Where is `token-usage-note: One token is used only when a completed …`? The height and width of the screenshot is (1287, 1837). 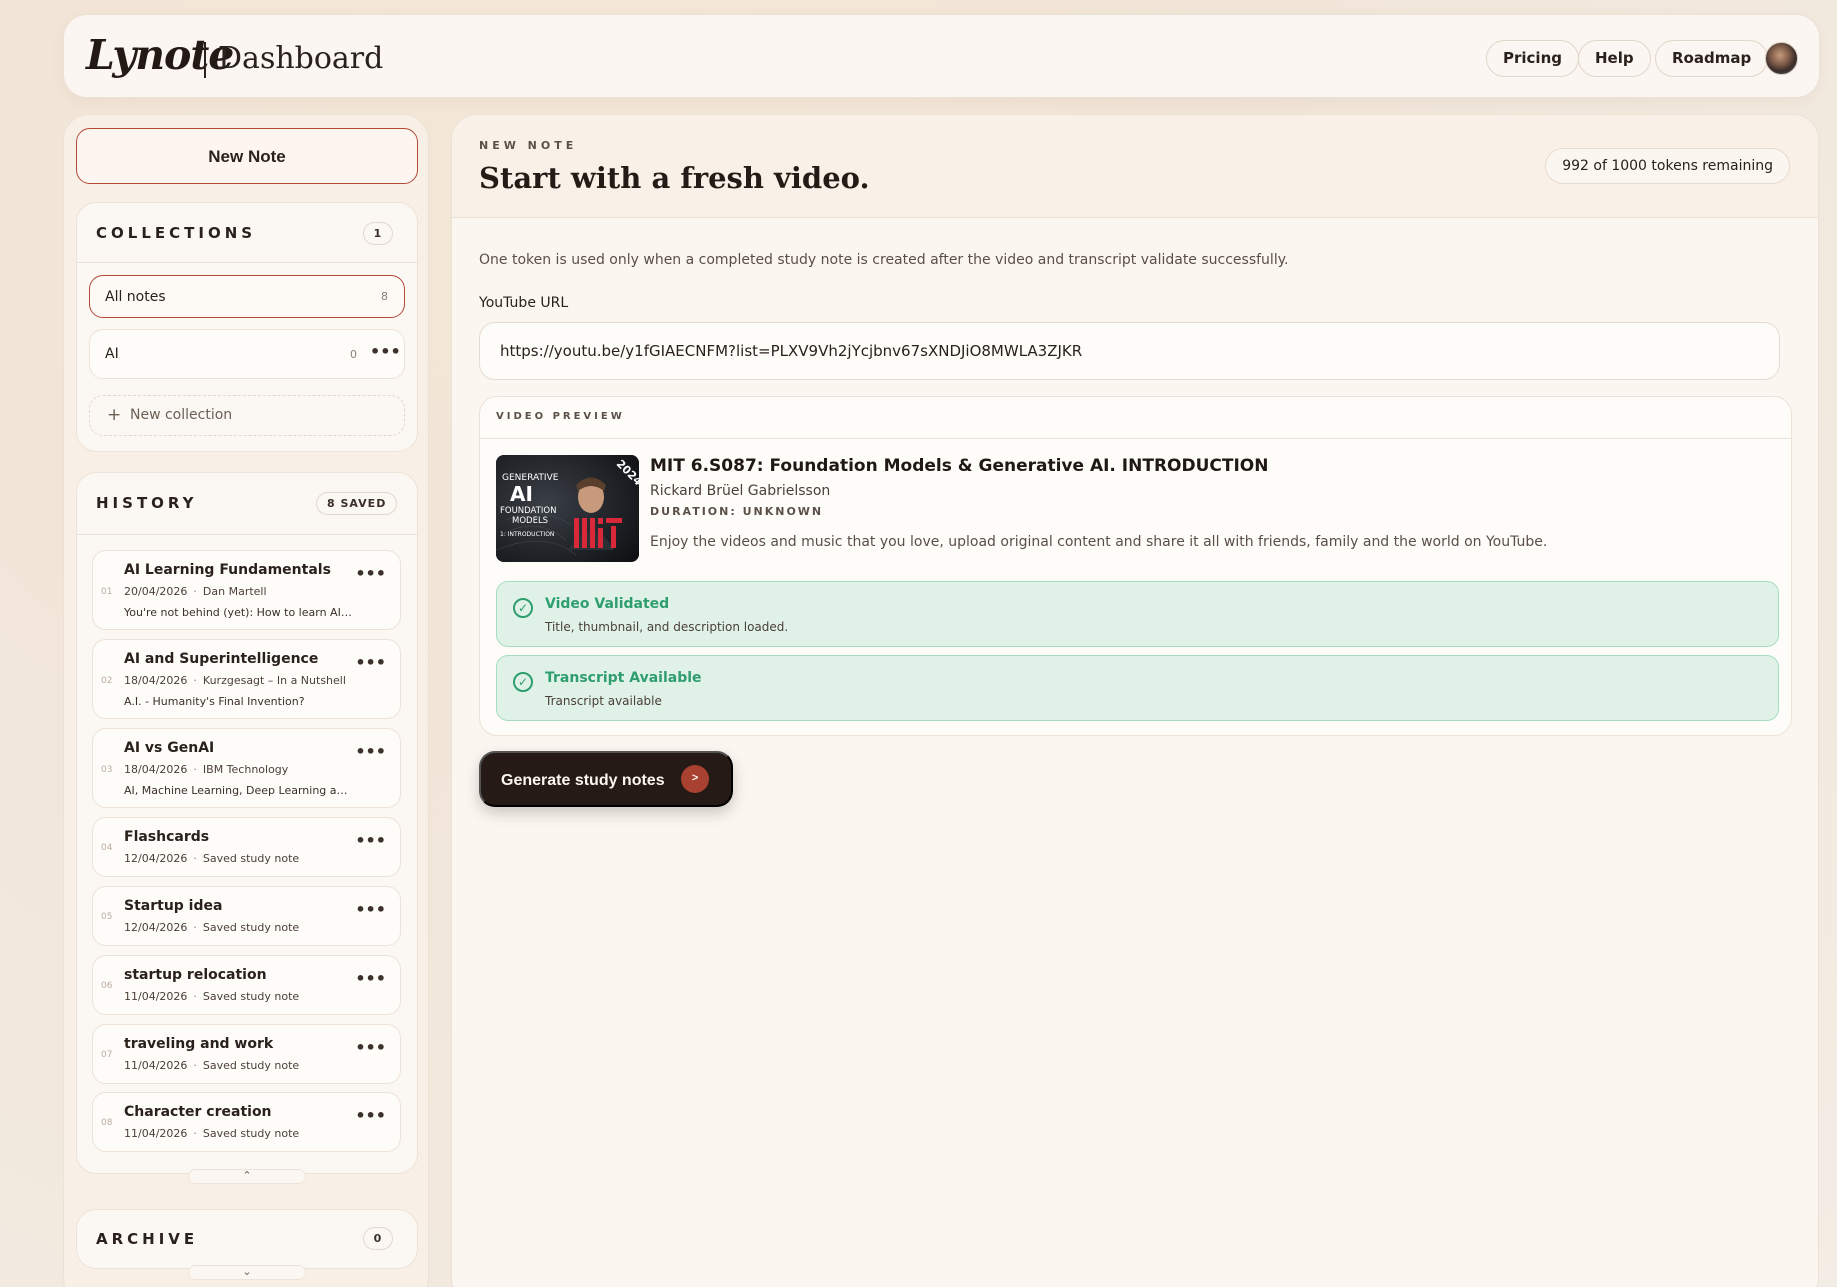
token-usage-note: One token is used only when a completed … is located at coordinates (884, 260).